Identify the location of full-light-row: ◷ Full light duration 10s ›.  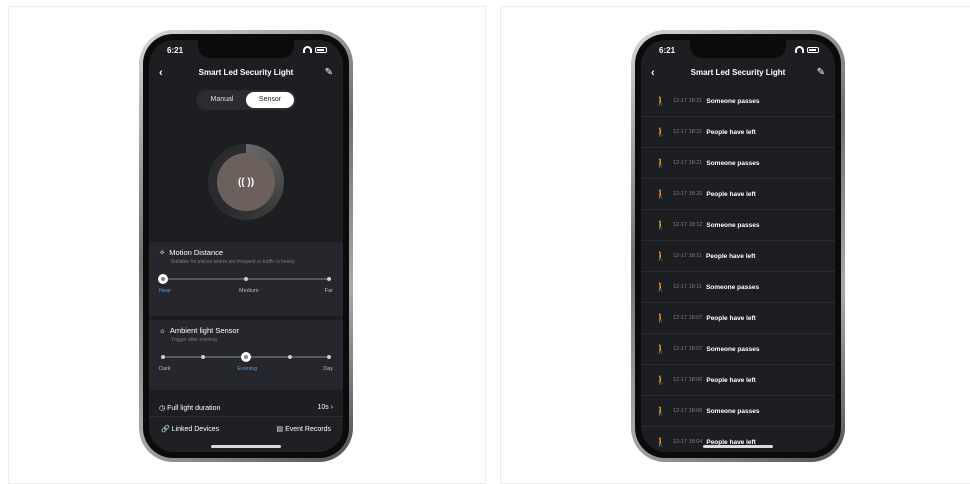
(246, 408).